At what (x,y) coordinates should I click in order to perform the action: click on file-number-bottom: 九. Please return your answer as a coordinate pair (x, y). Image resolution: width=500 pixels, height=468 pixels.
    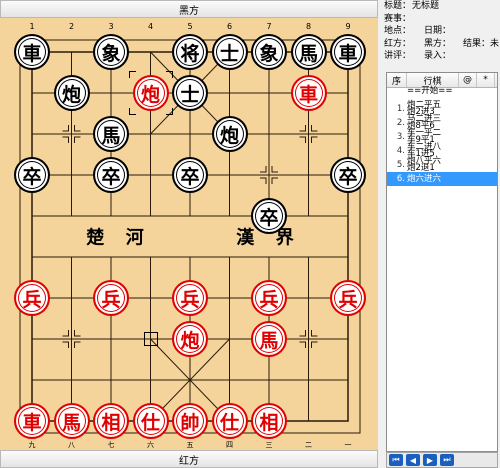
    Looking at the image, I should click on (32, 444).